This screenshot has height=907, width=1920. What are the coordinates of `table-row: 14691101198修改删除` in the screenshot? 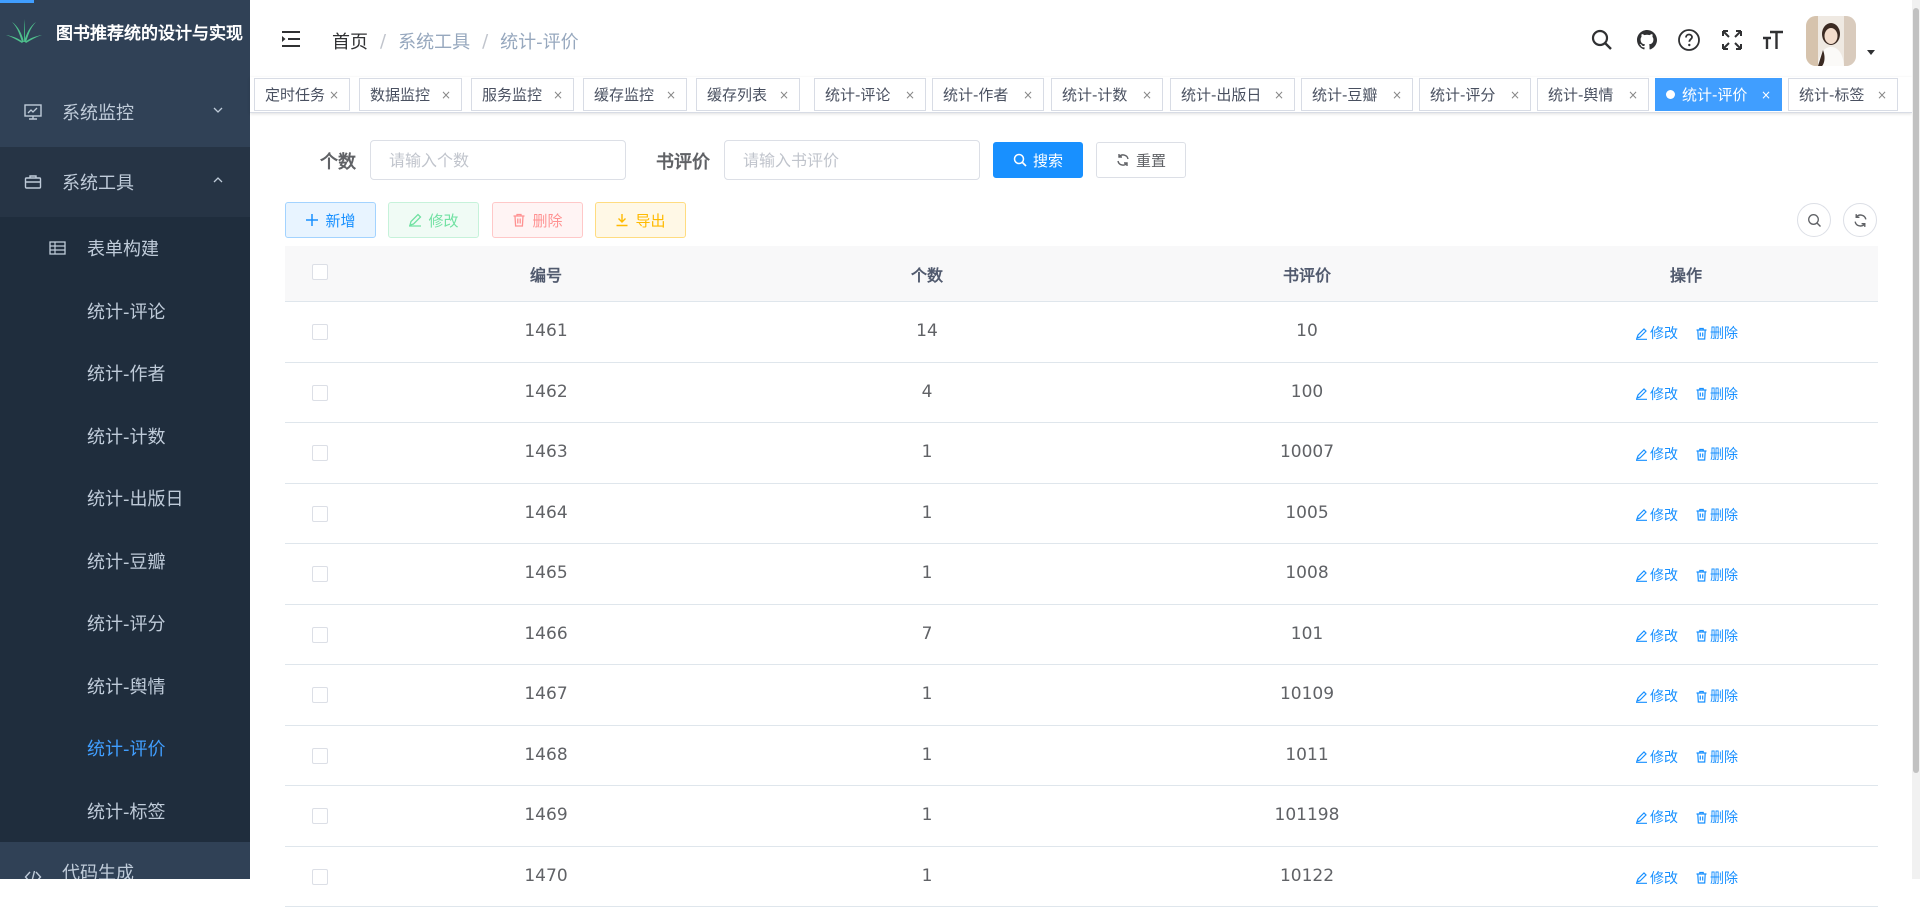 It's located at (1081, 816).